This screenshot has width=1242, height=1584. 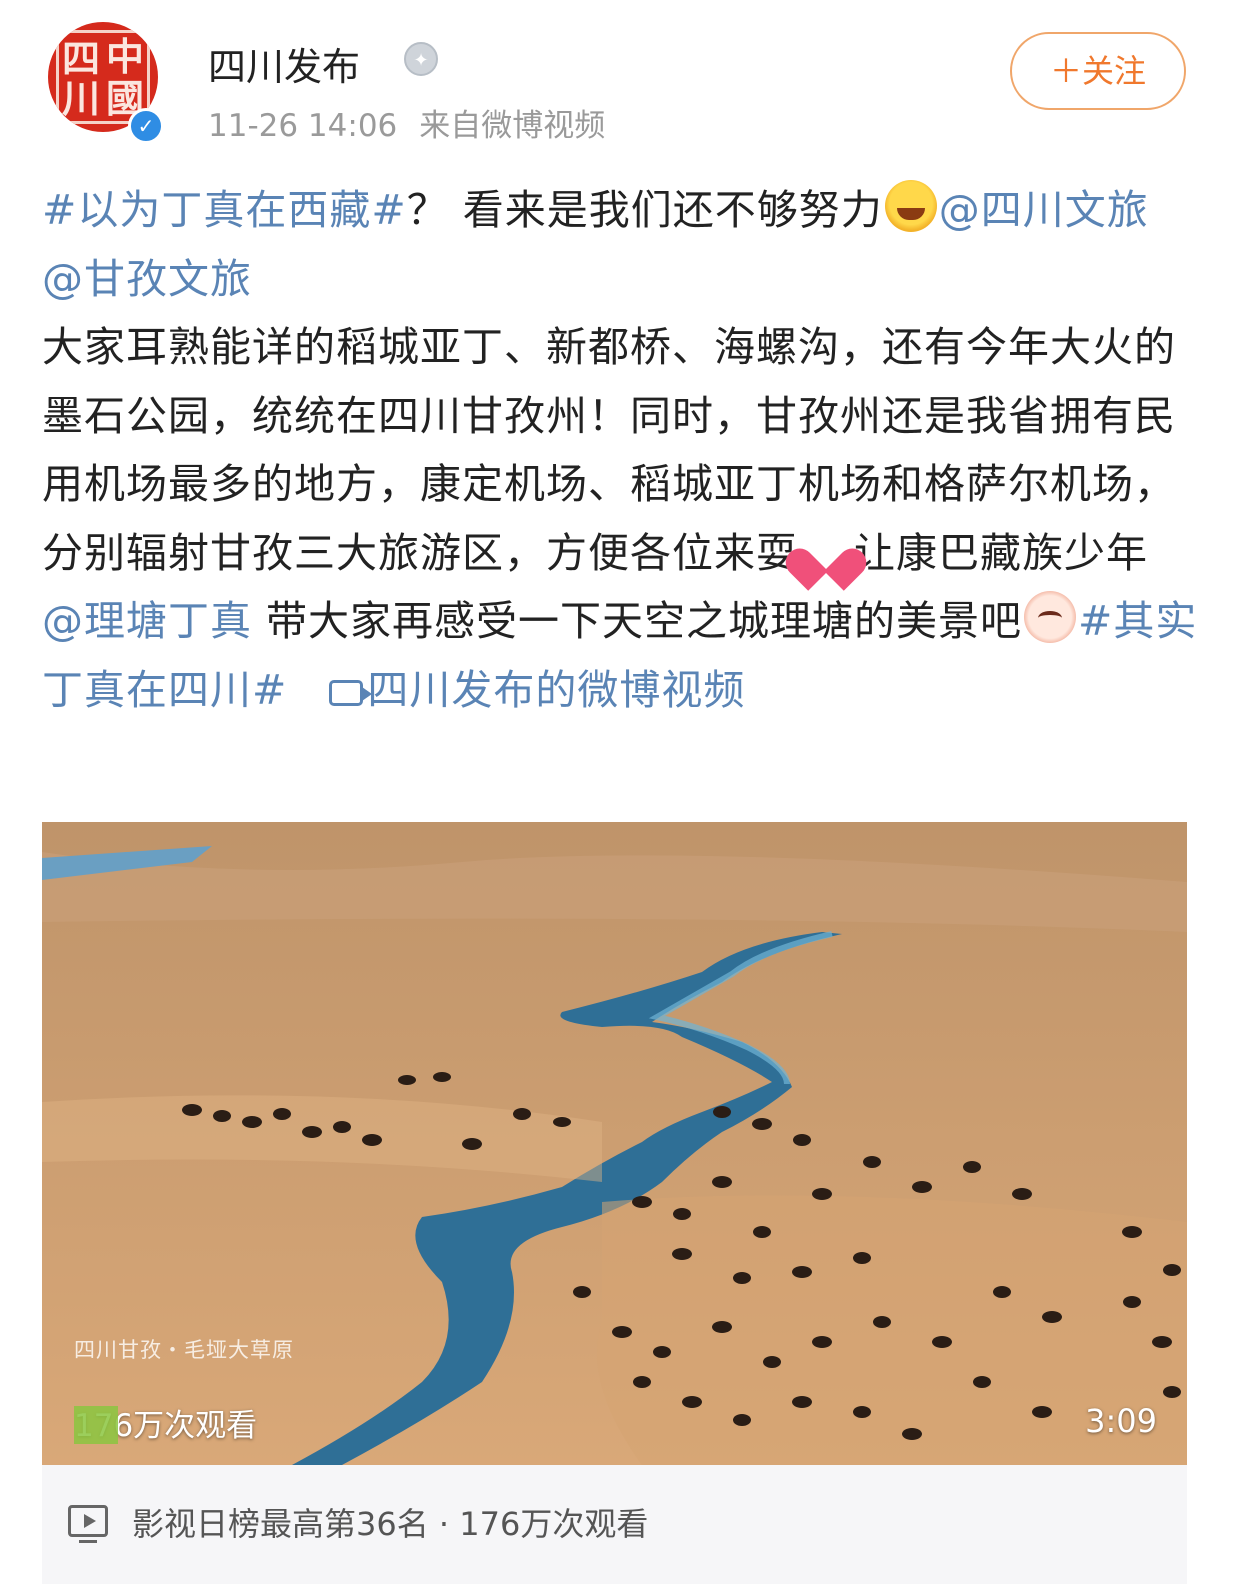 What do you see at coordinates (184, 1350) in the screenshot?
I see `video-location-caption: 四川甘孜・毛垭大草原` at bounding box center [184, 1350].